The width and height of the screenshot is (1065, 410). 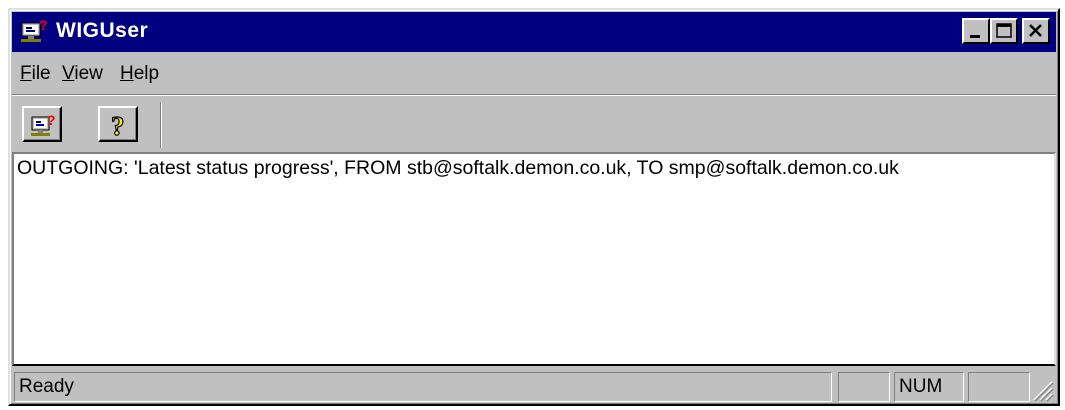 I want to click on window-title: WIGUser, so click(x=102, y=30).